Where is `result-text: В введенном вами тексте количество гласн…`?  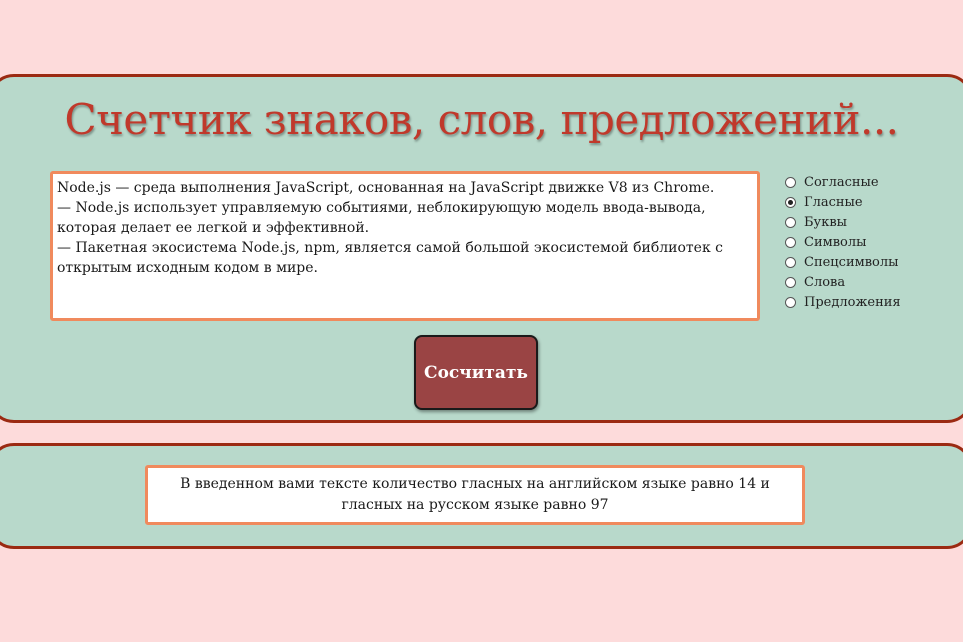 result-text: В введенном вами тексте количество гласн… is located at coordinates (475, 495).